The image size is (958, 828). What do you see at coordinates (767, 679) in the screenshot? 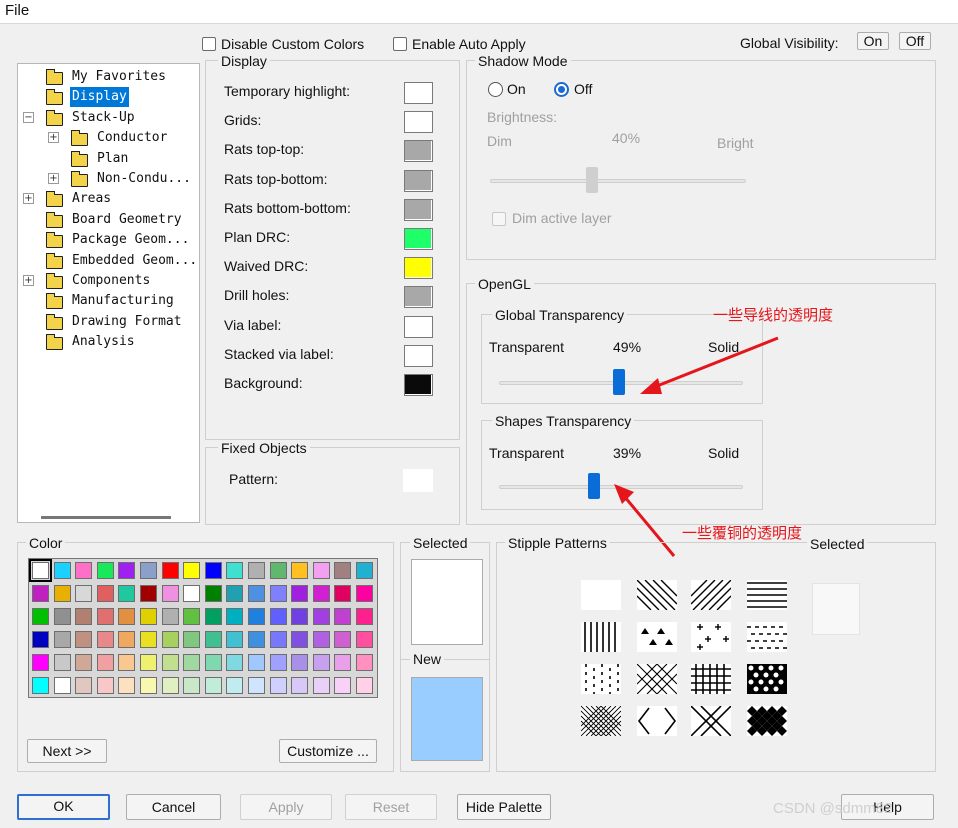
I see `stipple-checker-dense` at bounding box center [767, 679].